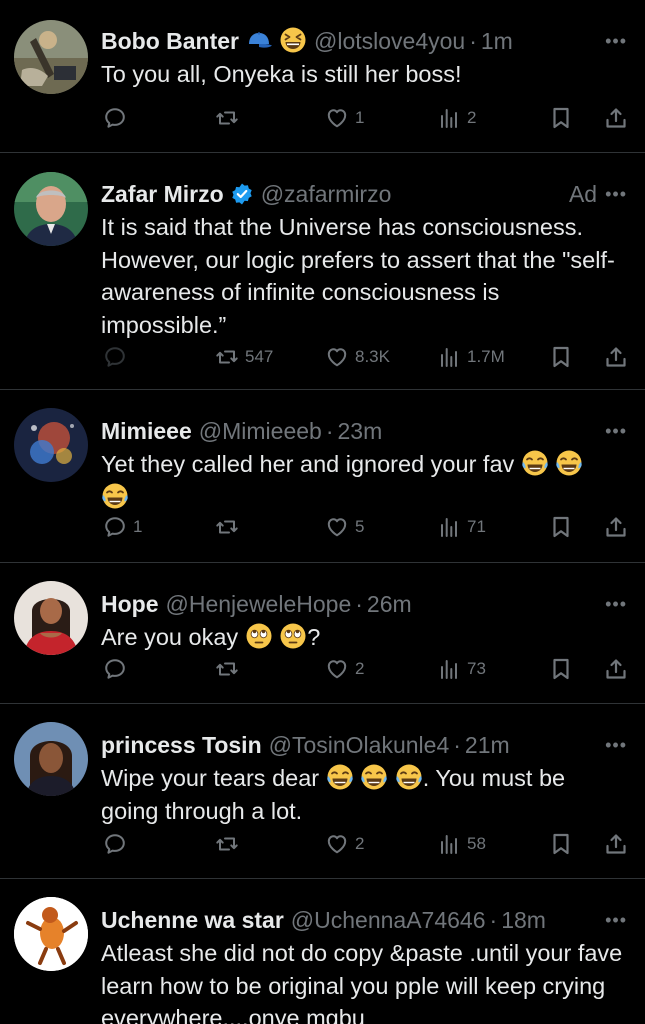 The width and height of the screenshot is (645, 1024). Describe the element at coordinates (170, 637) in the screenshot. I see `tweet-text-part: Are you okay` at that location.